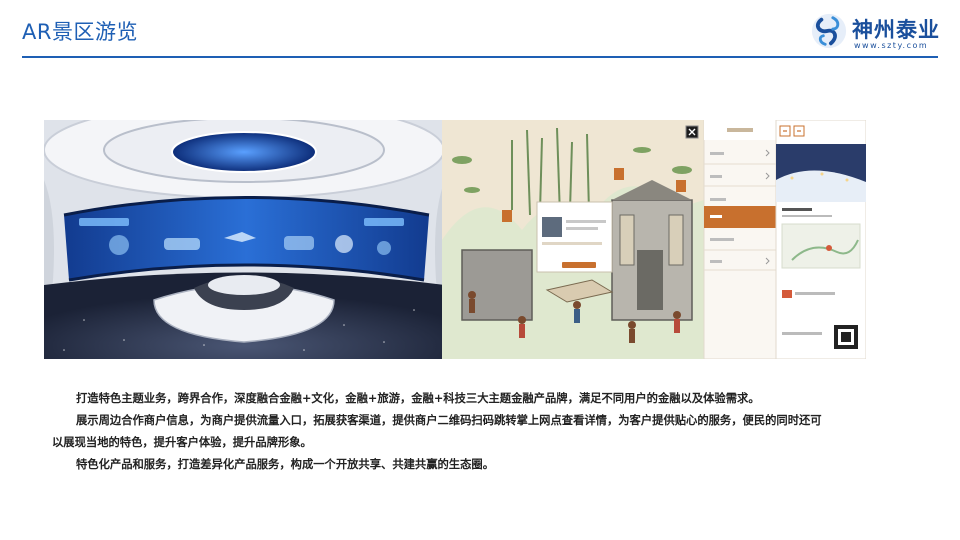 This screenshot has width=960, height=540. What do you see at coordinates (80, 32) in the screenshot?
I see `page-title: AR景区游览` at bounding box center [80, 32].